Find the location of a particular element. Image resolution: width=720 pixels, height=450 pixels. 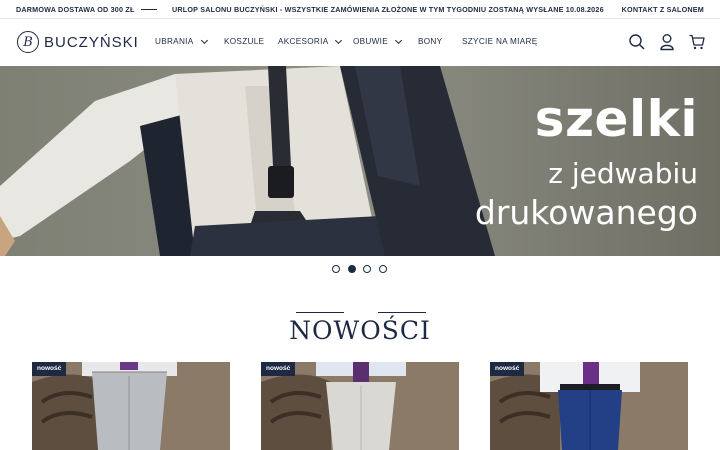

nav-item-koszule: KOSZULE is located at coordinates (244, 41).